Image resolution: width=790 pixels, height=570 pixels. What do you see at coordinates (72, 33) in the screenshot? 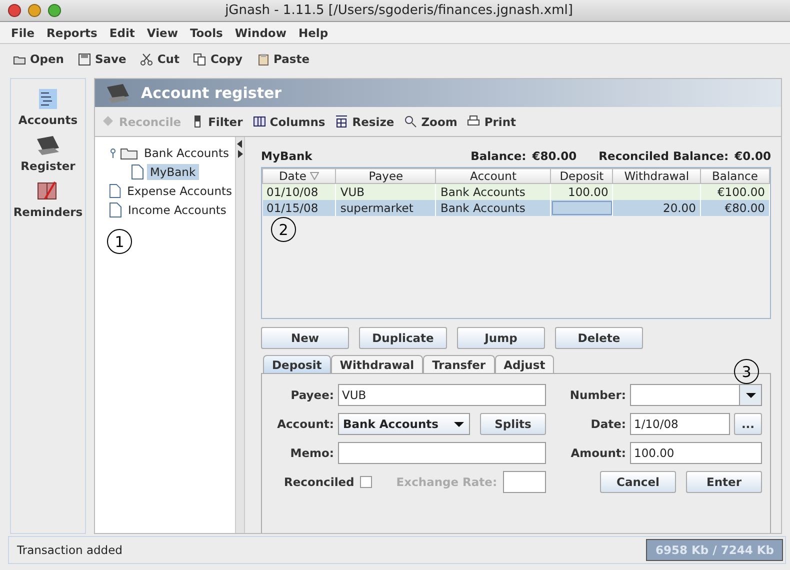
I see `menu-item: Reports` at bounding box center [72, 33].